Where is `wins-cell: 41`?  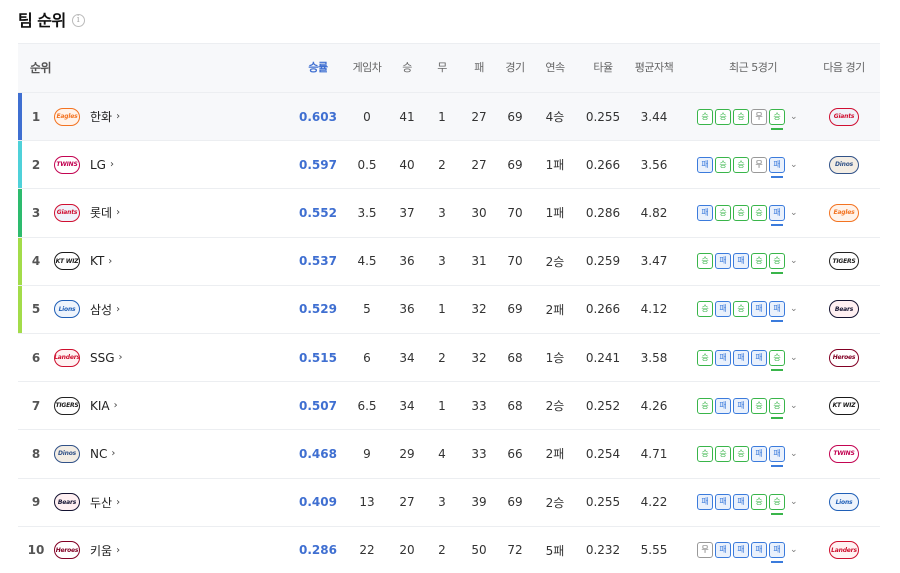
wins-cell: 41 is located at coordinates (407, 116).